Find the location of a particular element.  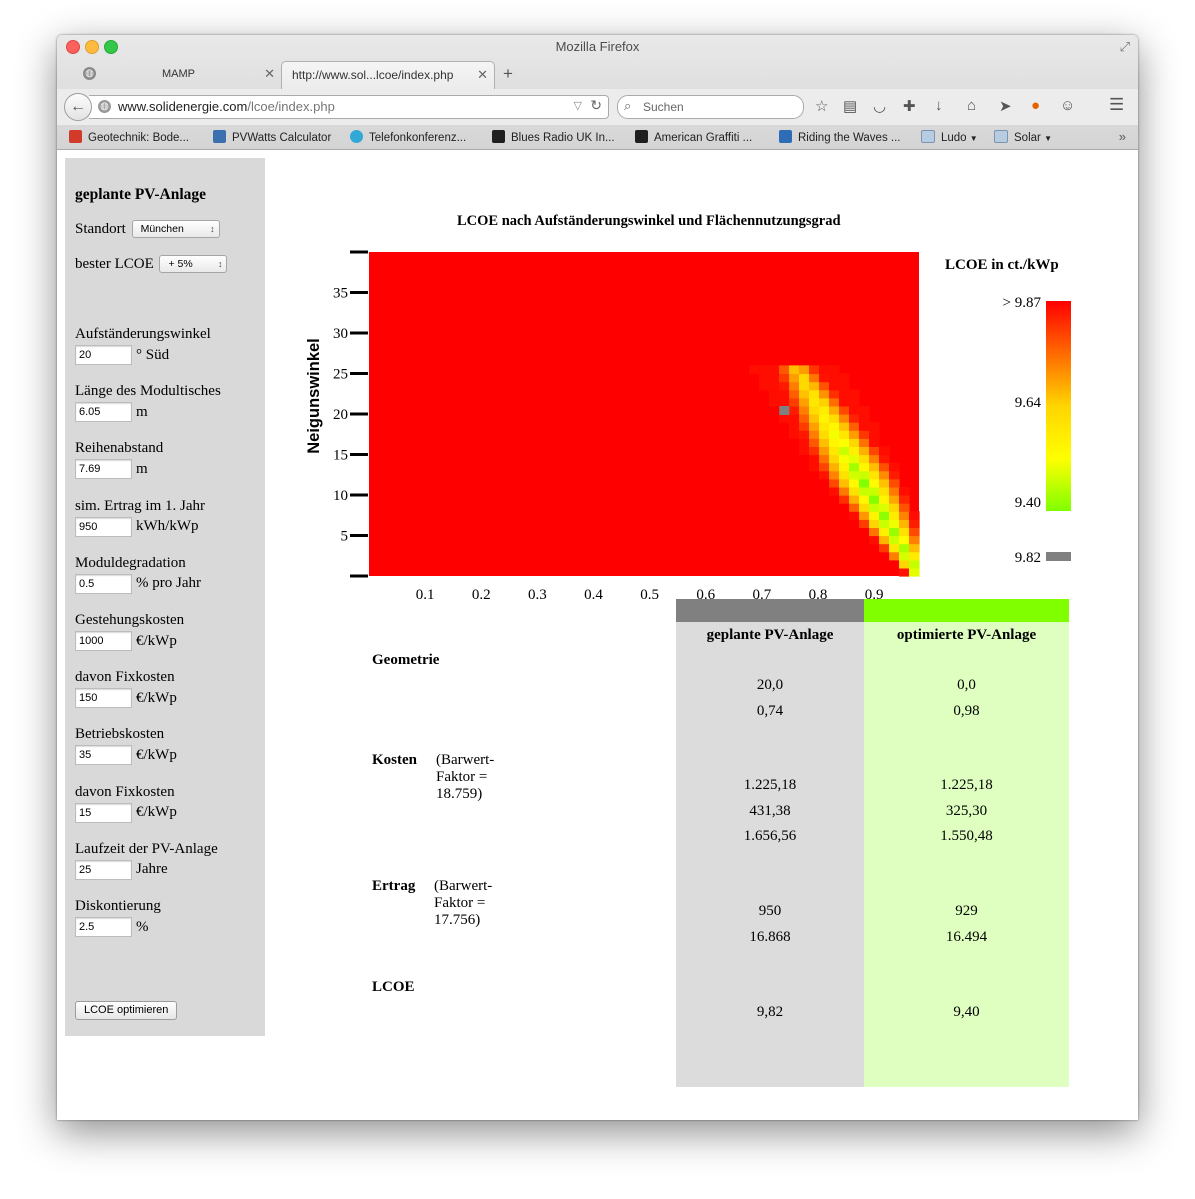

x-tick-label: 0.4 is located at coordinates (593, 593).